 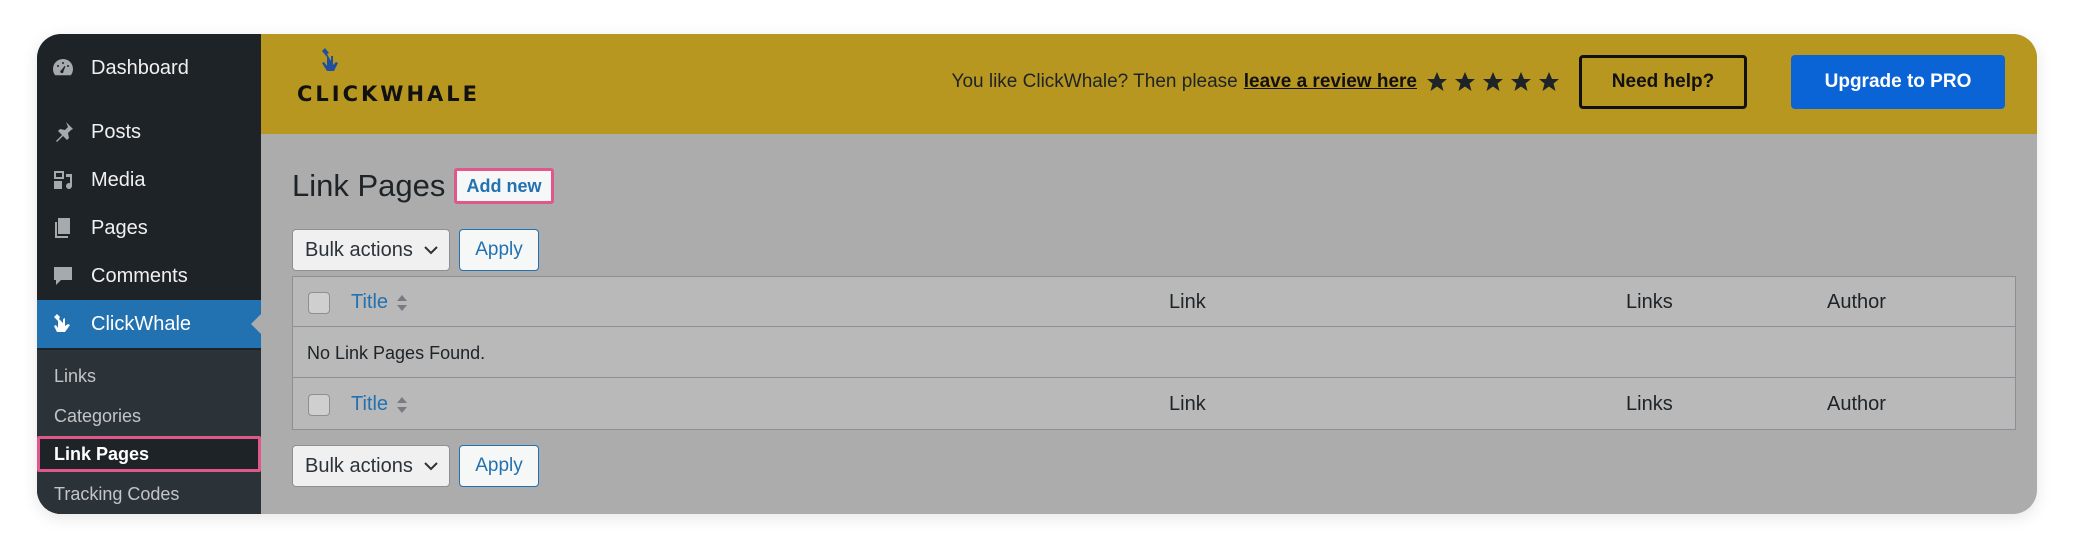 I want to click on review-link: leave a review here, so click(x=1330, y=82).